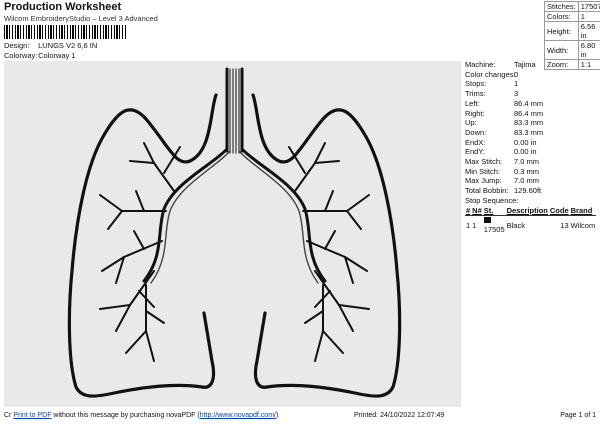 The width and height of the screenshot is (600, 424). Describe the element at coordinates (494, 229) in the screenshot. I see `cell-stitches-value: 17505` at that location.